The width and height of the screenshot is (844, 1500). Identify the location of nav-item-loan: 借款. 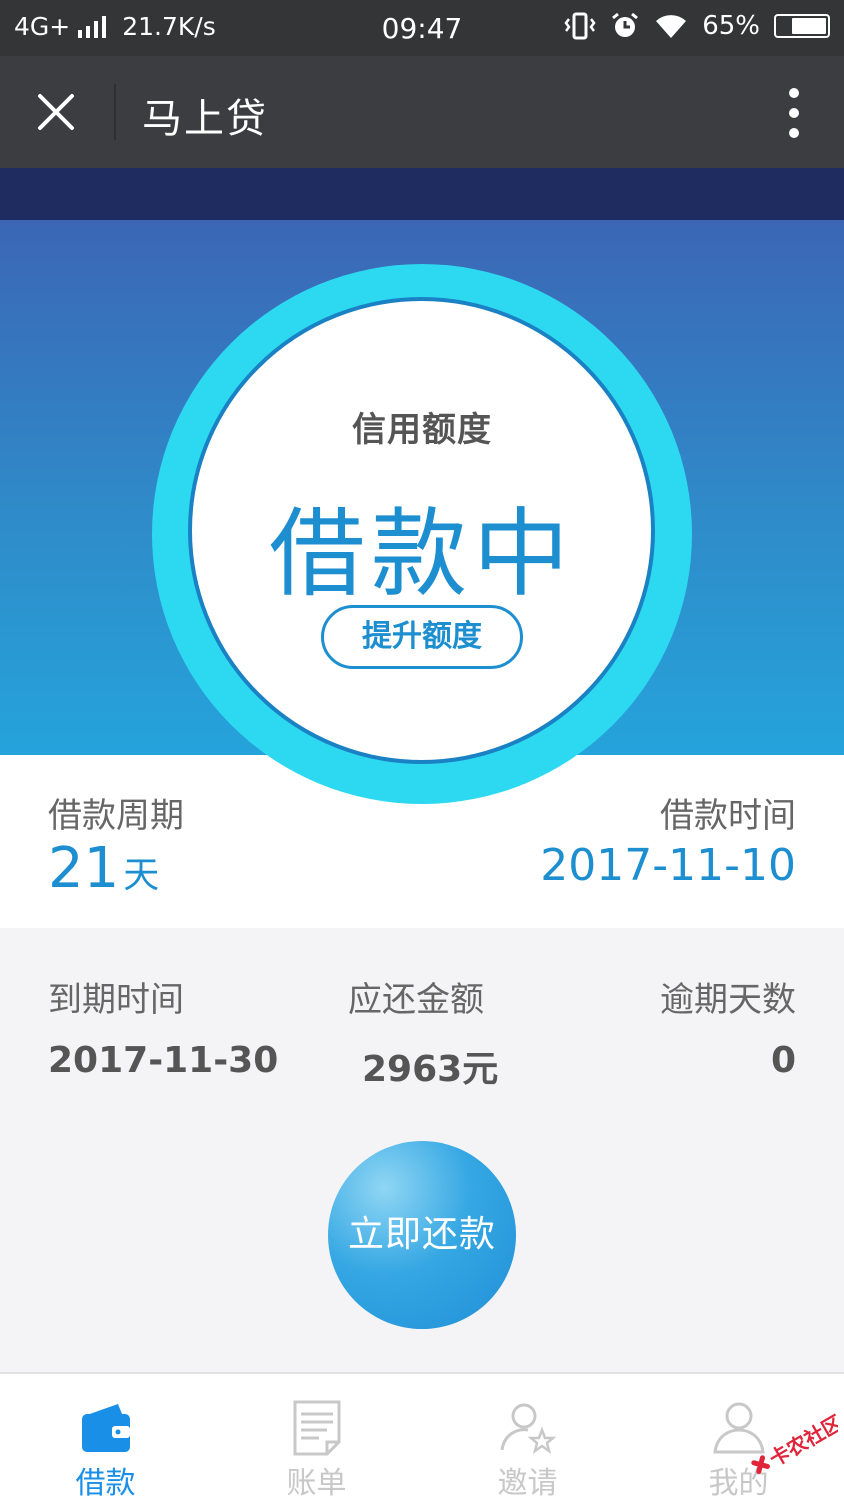
(105, 1437).